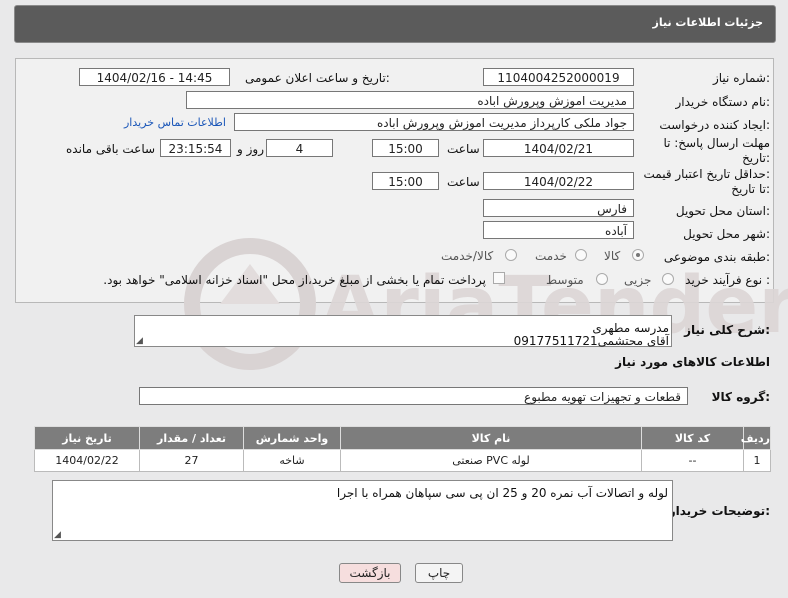 This screenshot has height=598, width=788. I want to click on back-button: بازگشت, so click(370, 573).